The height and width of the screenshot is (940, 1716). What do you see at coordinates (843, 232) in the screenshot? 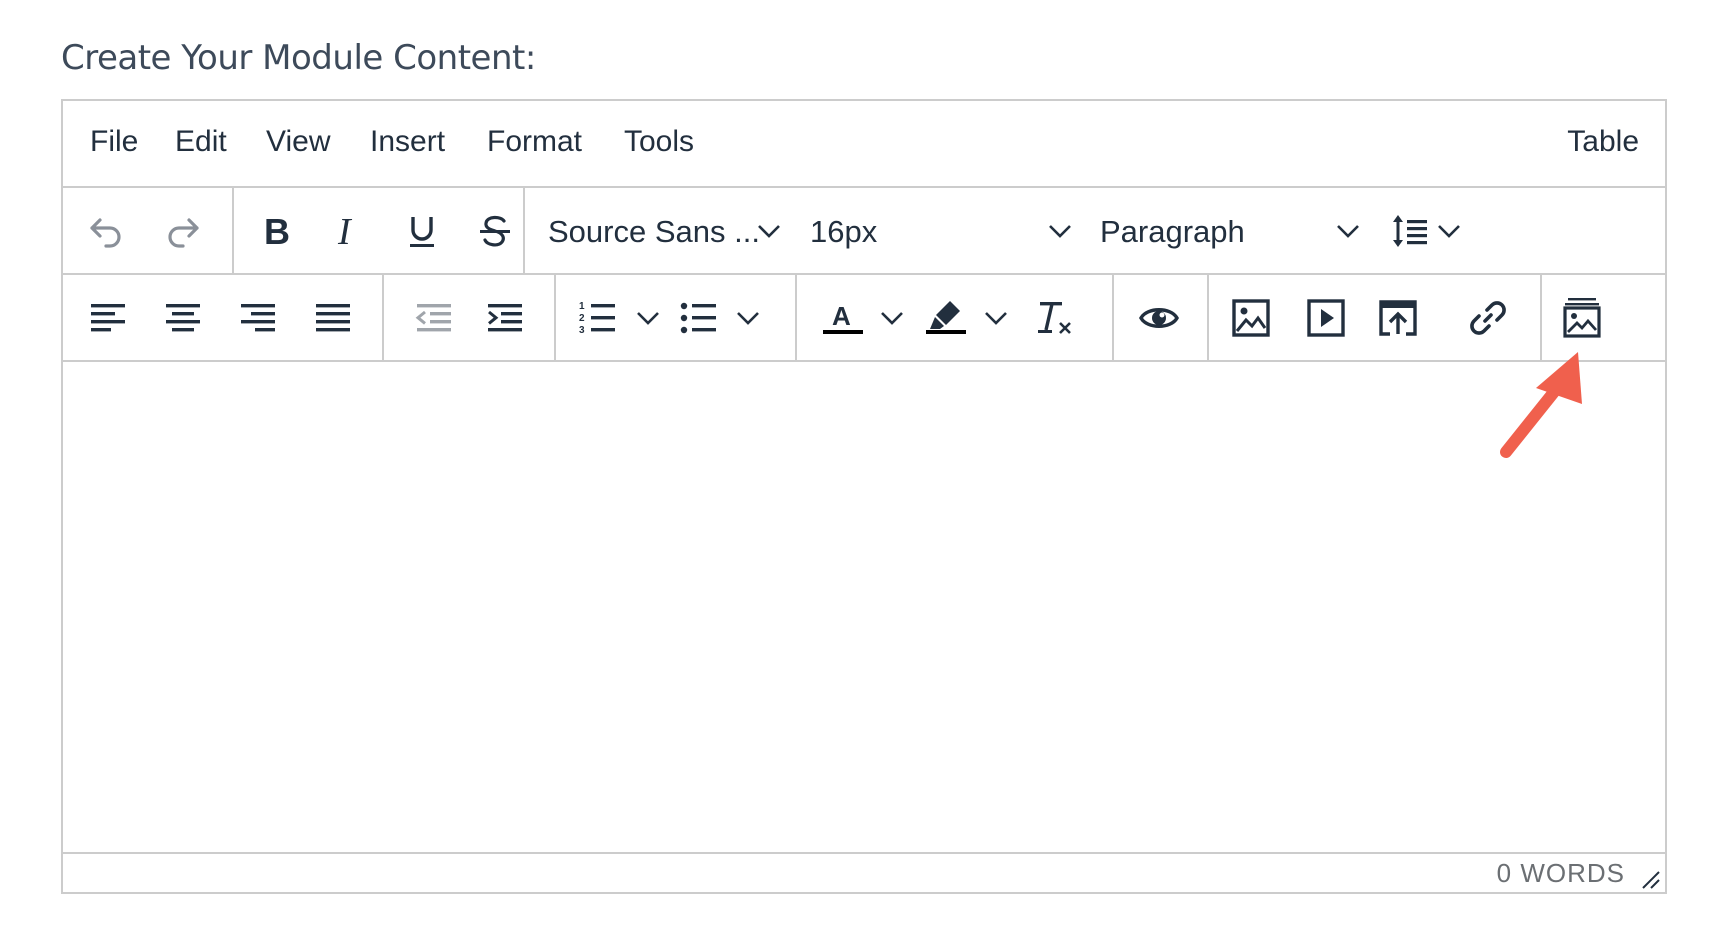
I see `font-size-select: 16px` at bounding box center [843, 232].